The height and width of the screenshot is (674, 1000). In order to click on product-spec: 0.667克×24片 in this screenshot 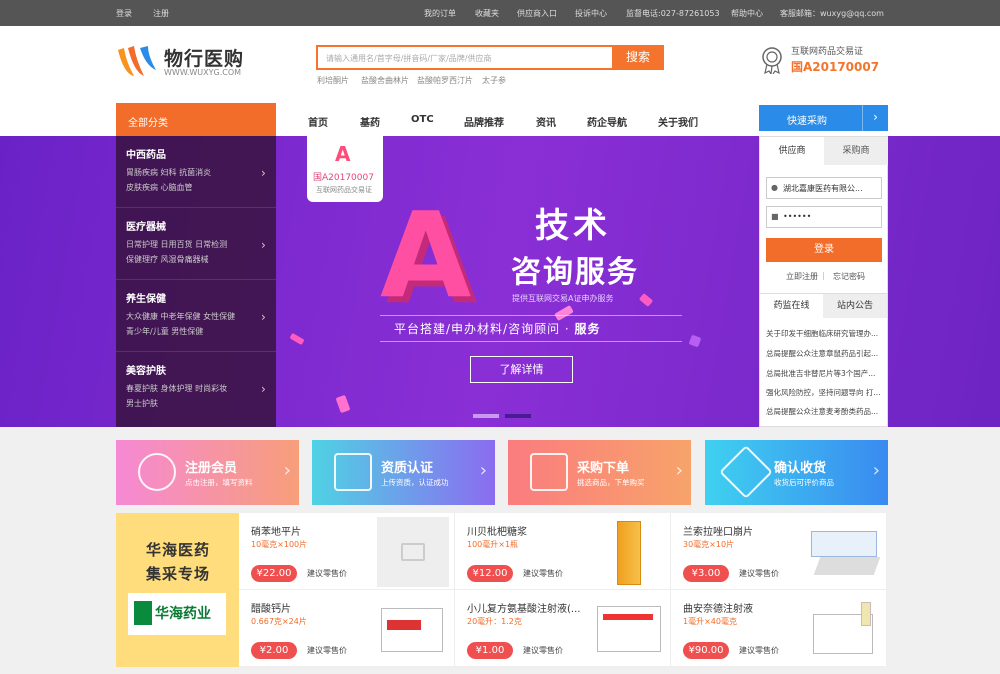, I will do `click(279, 621)`.